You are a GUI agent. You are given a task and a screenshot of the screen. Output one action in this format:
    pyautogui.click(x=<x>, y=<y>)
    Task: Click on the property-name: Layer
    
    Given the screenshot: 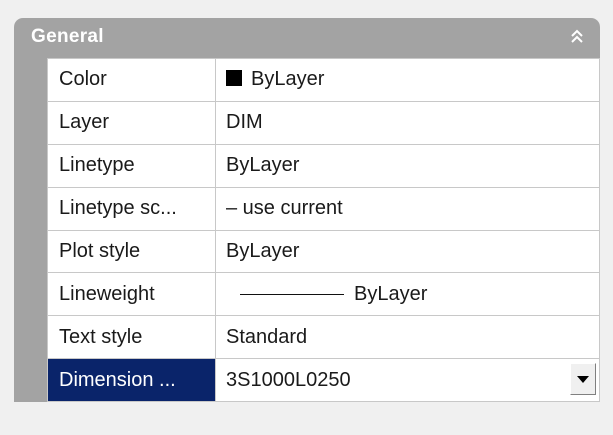 What is the action you would take?
    pyautogui.click(x=131, y=122)
    